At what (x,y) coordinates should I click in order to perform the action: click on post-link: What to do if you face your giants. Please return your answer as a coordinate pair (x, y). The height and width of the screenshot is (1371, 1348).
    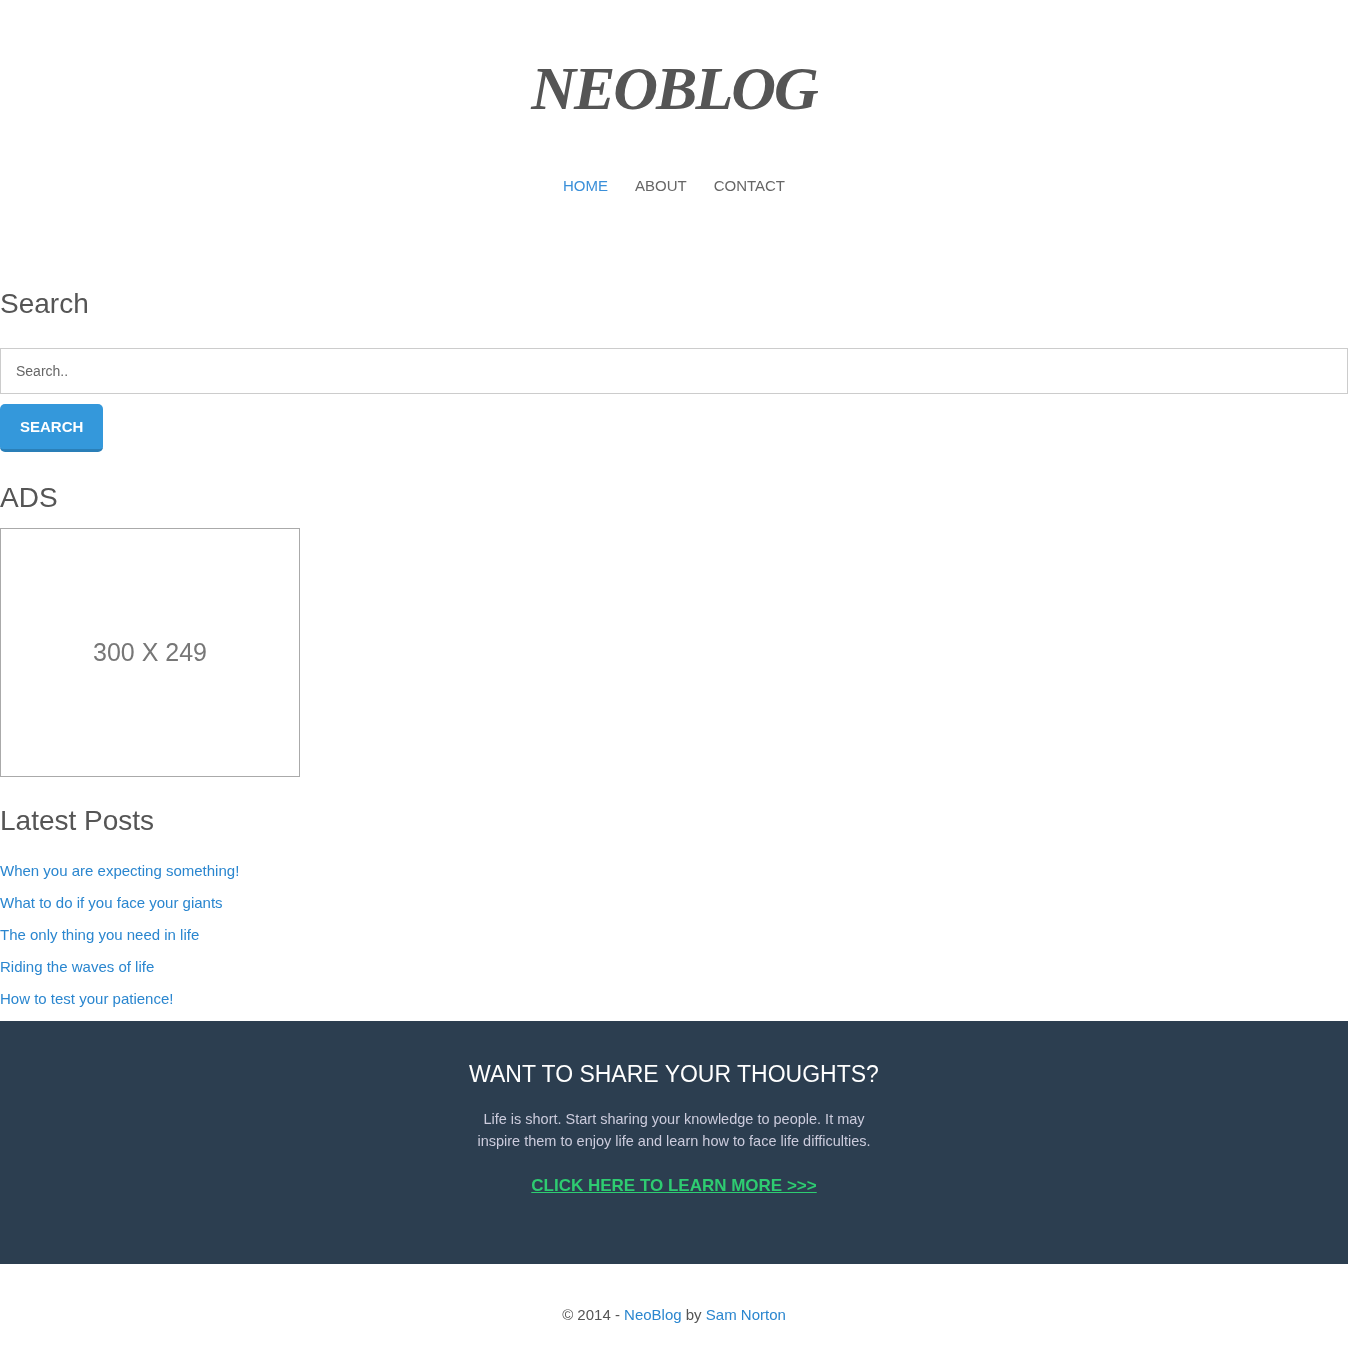
    Looking at the image, I should click on (111, 903).